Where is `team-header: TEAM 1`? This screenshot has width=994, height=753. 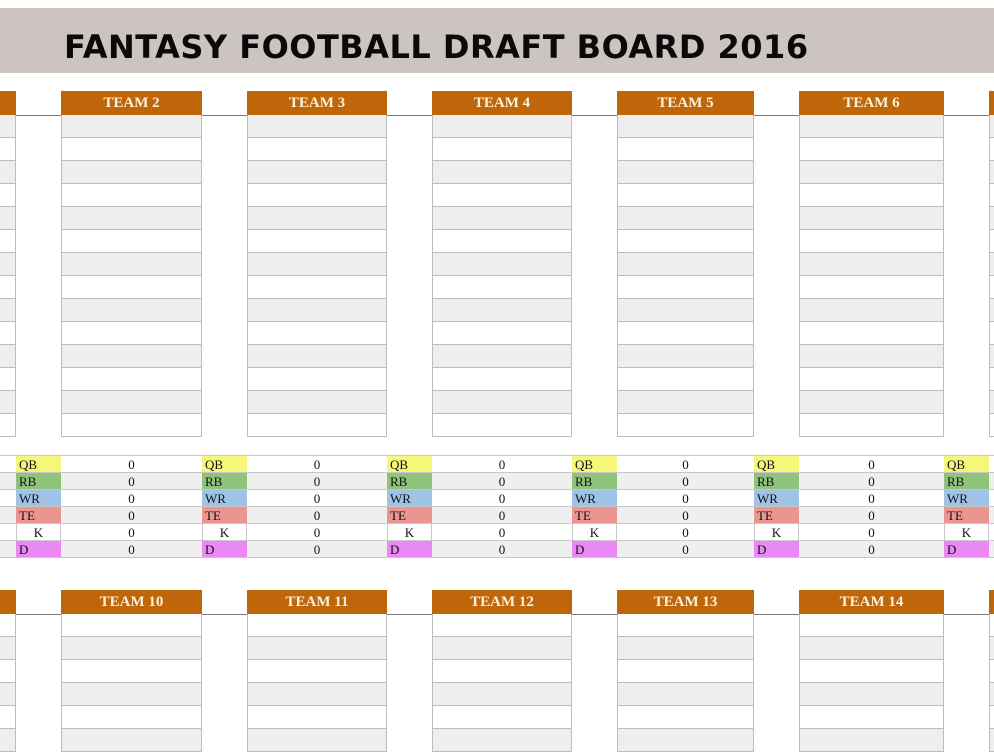
team-header: TEAM 1 is located at coordinates (8, 103).